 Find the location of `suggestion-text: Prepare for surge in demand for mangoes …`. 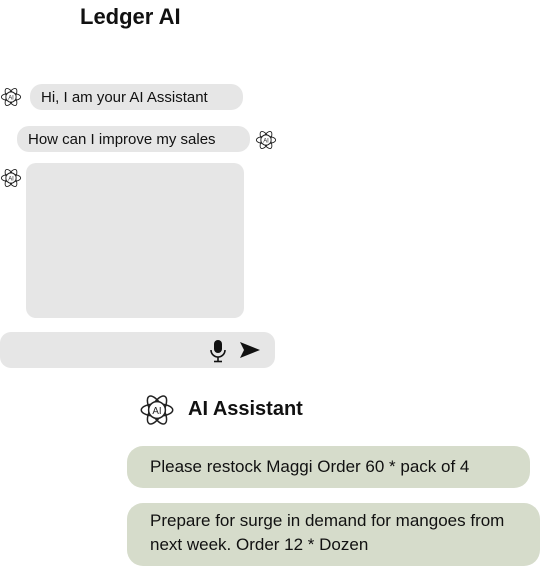

suggestion-text: Prepare for surge in demand for mangoes … is located at coordinates (327, 532).